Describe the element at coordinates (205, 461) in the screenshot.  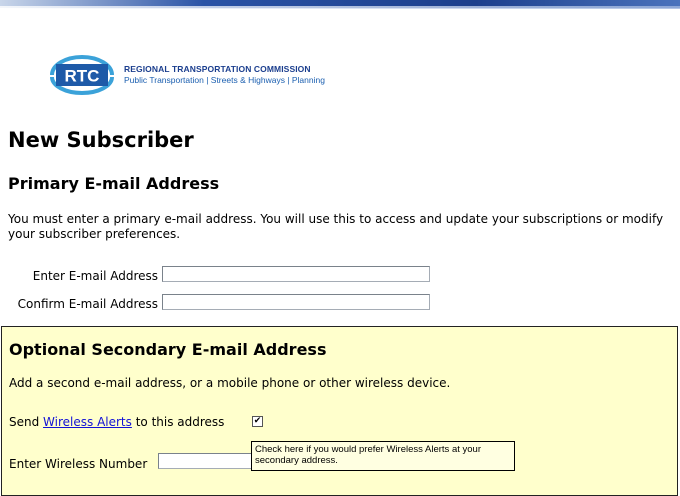
I see `wireless-number-field` at that location.